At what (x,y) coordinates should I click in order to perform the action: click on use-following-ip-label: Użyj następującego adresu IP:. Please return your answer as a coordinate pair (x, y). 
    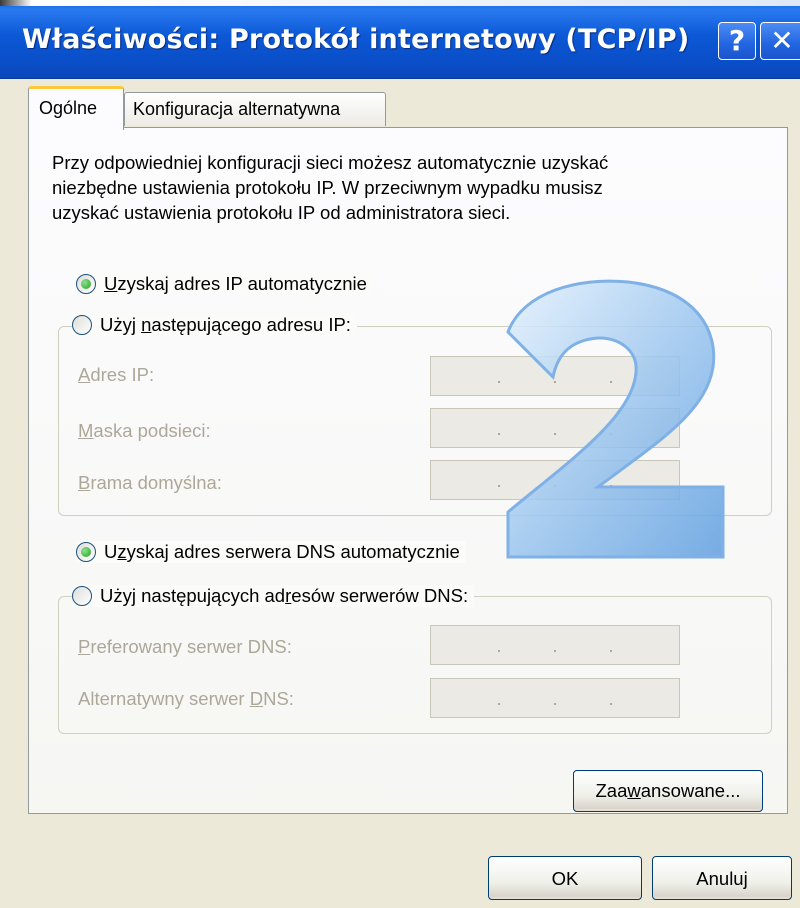
    Looking at the image, I should click on (225, 324).